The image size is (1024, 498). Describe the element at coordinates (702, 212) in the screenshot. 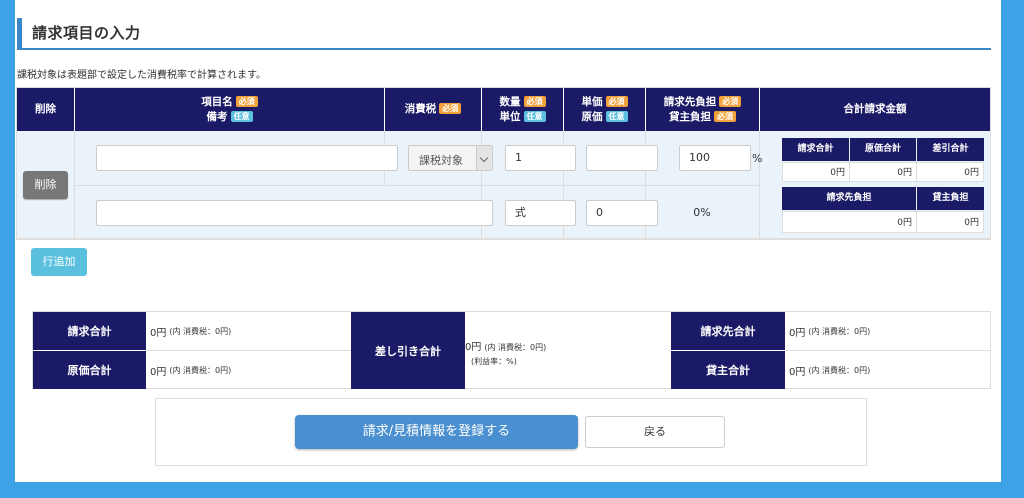

I see `lender-share-percent: 0%` at that location.